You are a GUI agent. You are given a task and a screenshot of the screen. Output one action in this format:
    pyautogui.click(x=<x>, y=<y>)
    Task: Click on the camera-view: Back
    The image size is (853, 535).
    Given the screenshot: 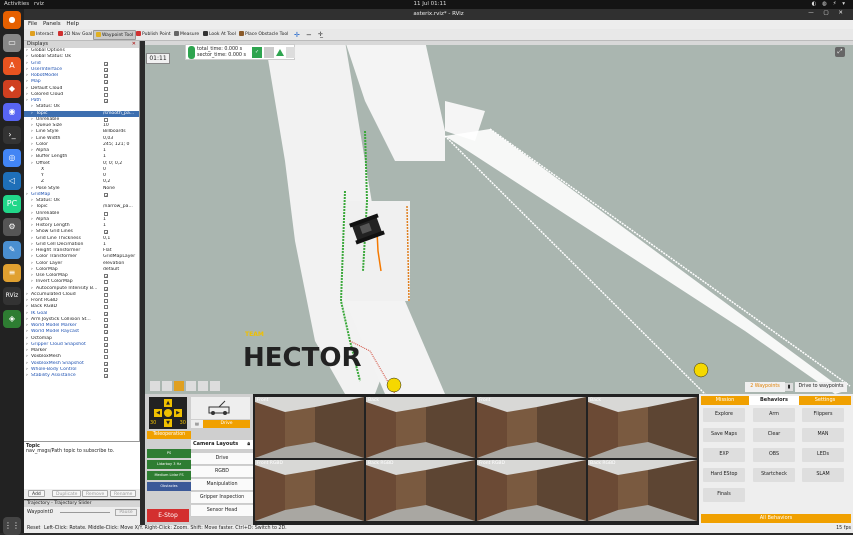 What is the action you would take?
    pyautogui.click(x=642, y=427)
    